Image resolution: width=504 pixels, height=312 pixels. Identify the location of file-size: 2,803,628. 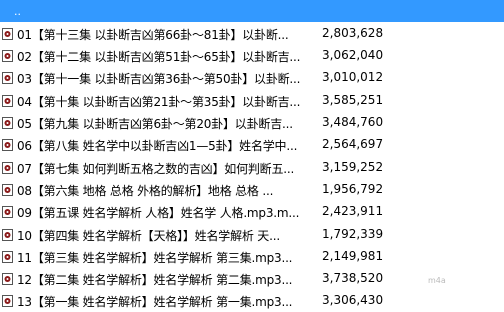
(353, 32).